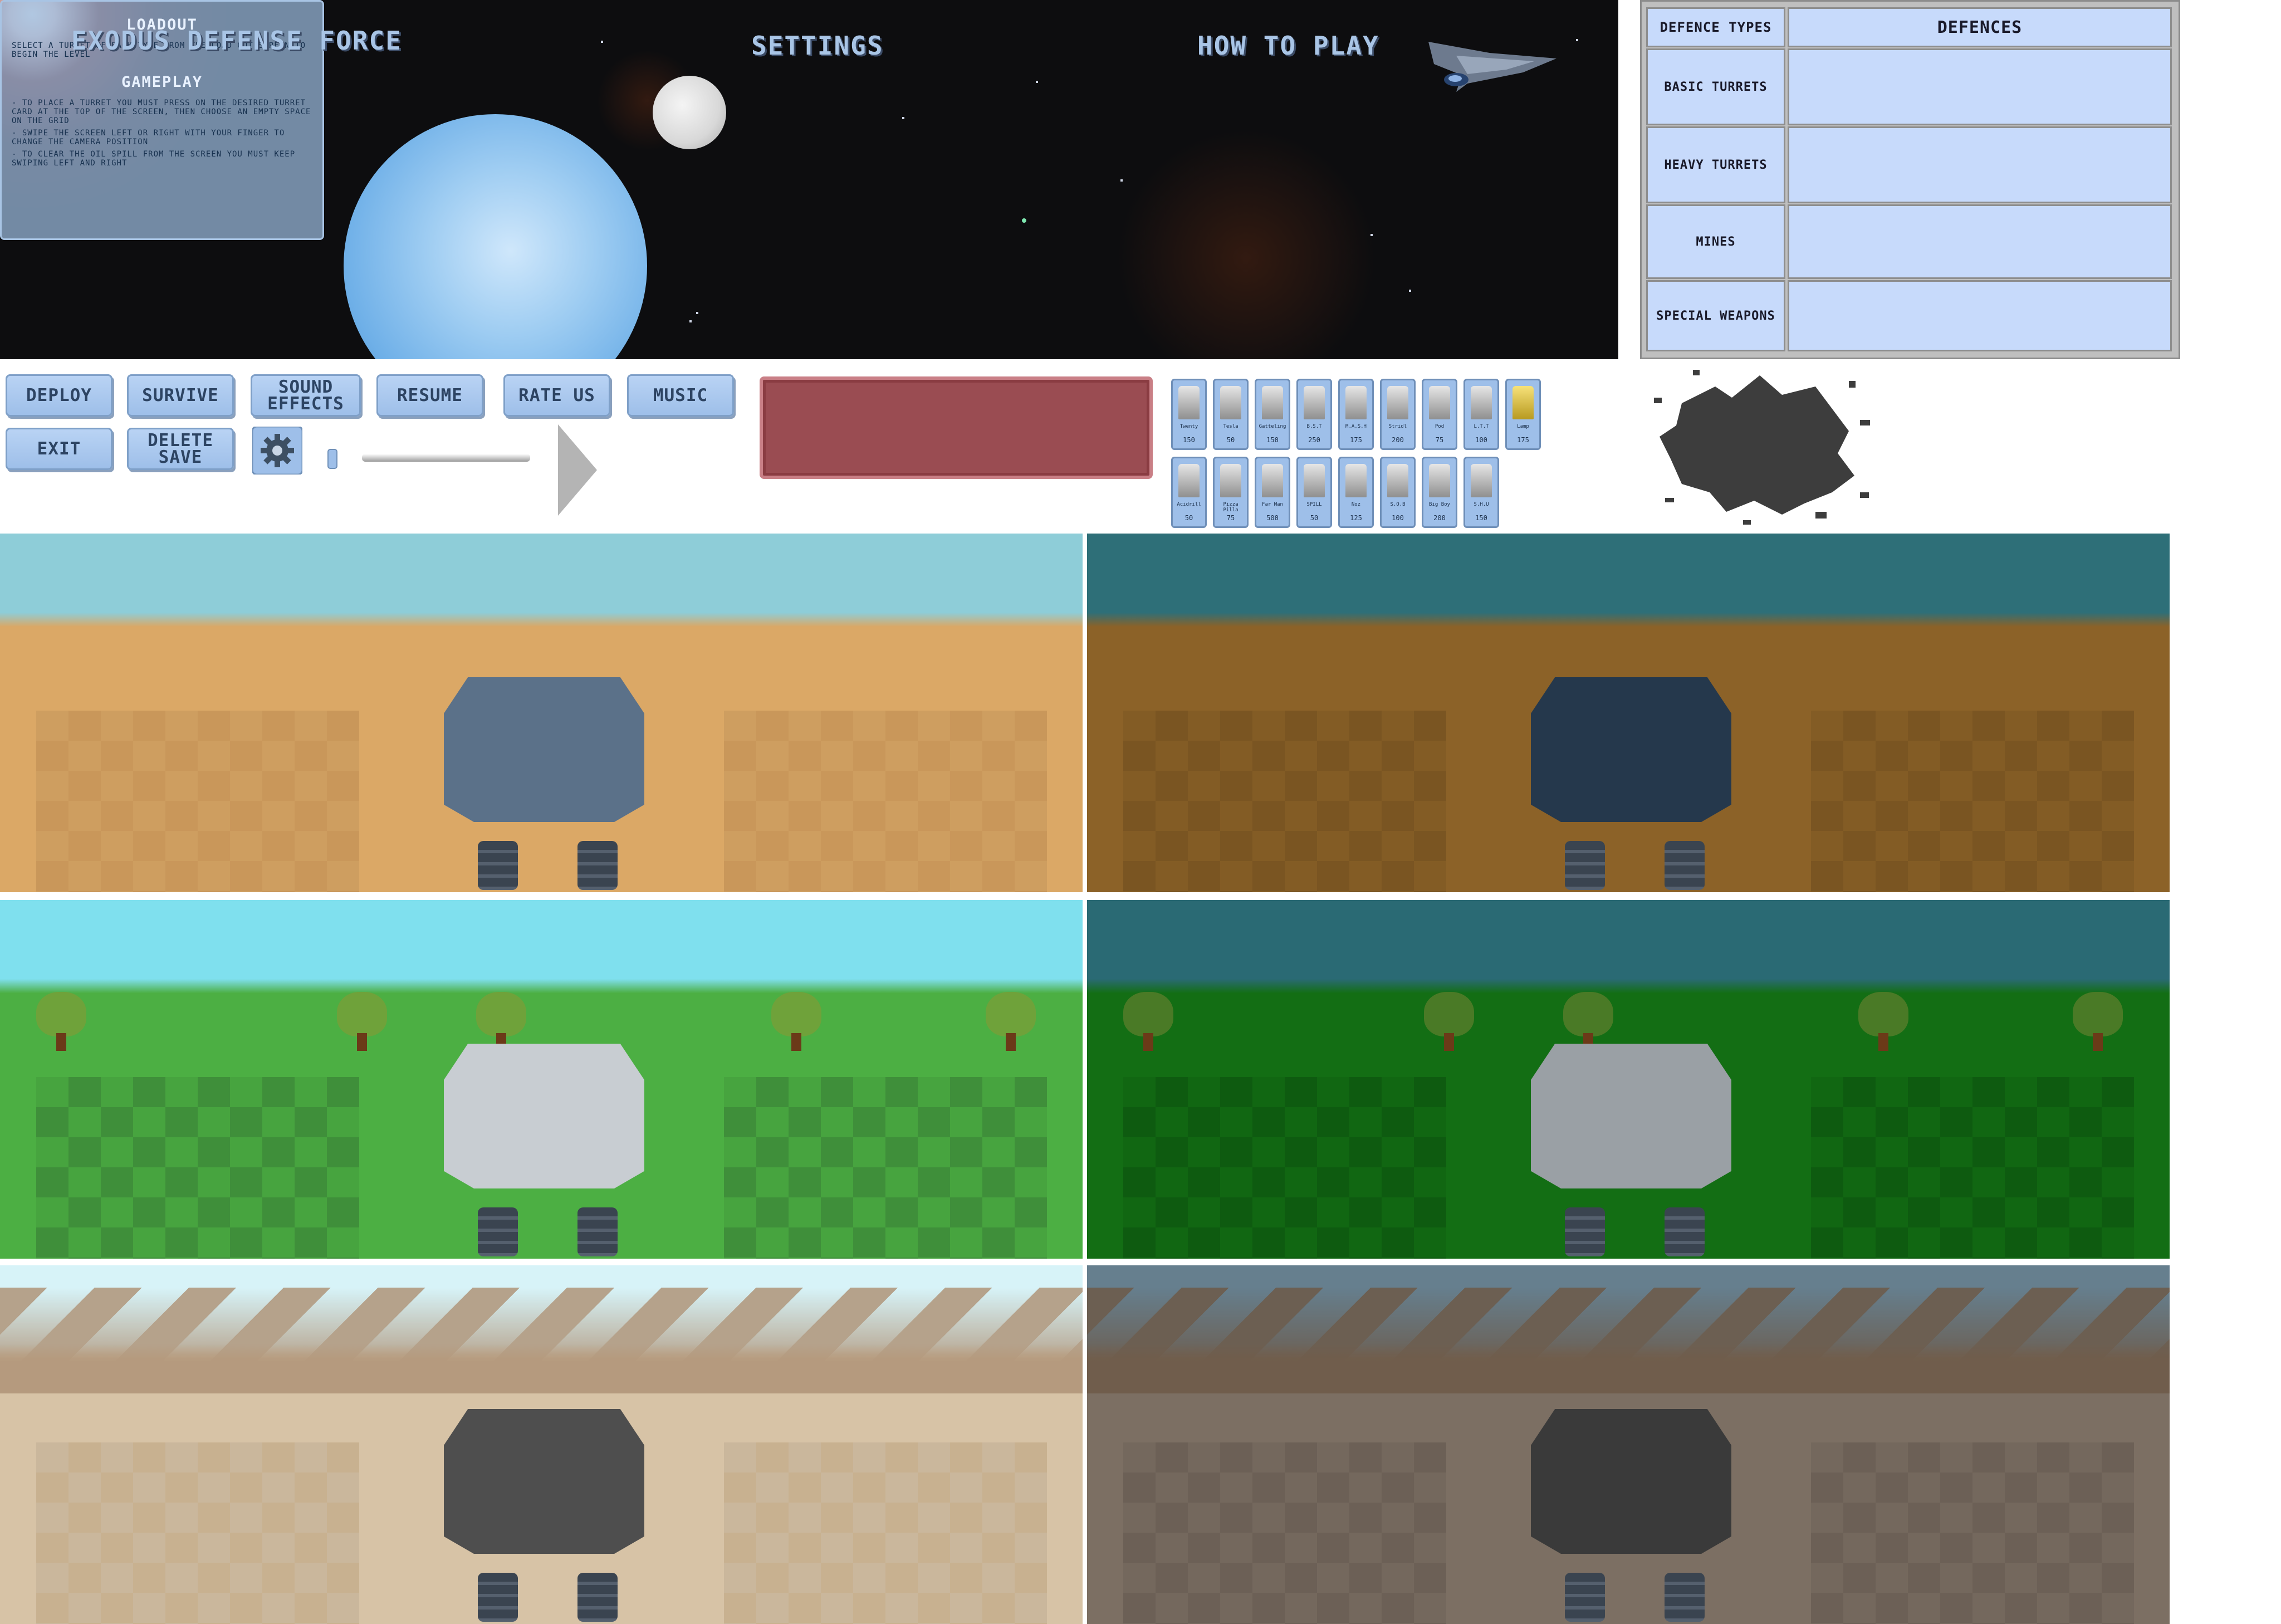  I want to click on turret-card: Gatteling 150, so click(1273, 414).